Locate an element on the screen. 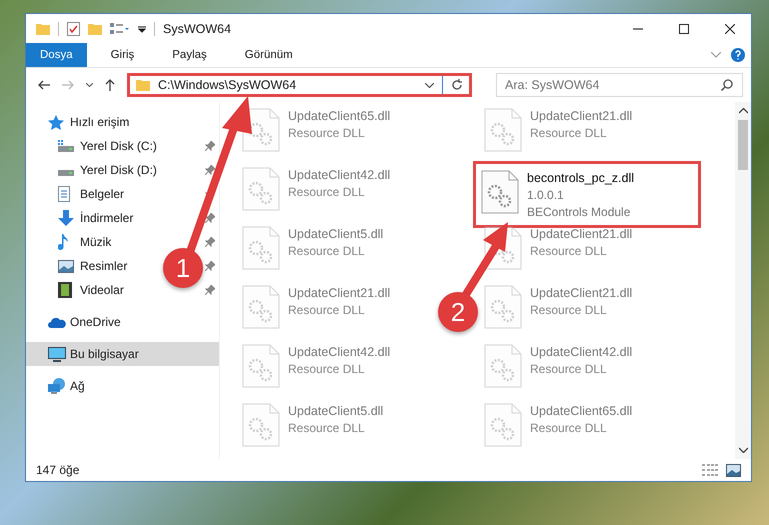  sidebar-label: Yerel Disk (C:) is located at coordinates (118, 146).